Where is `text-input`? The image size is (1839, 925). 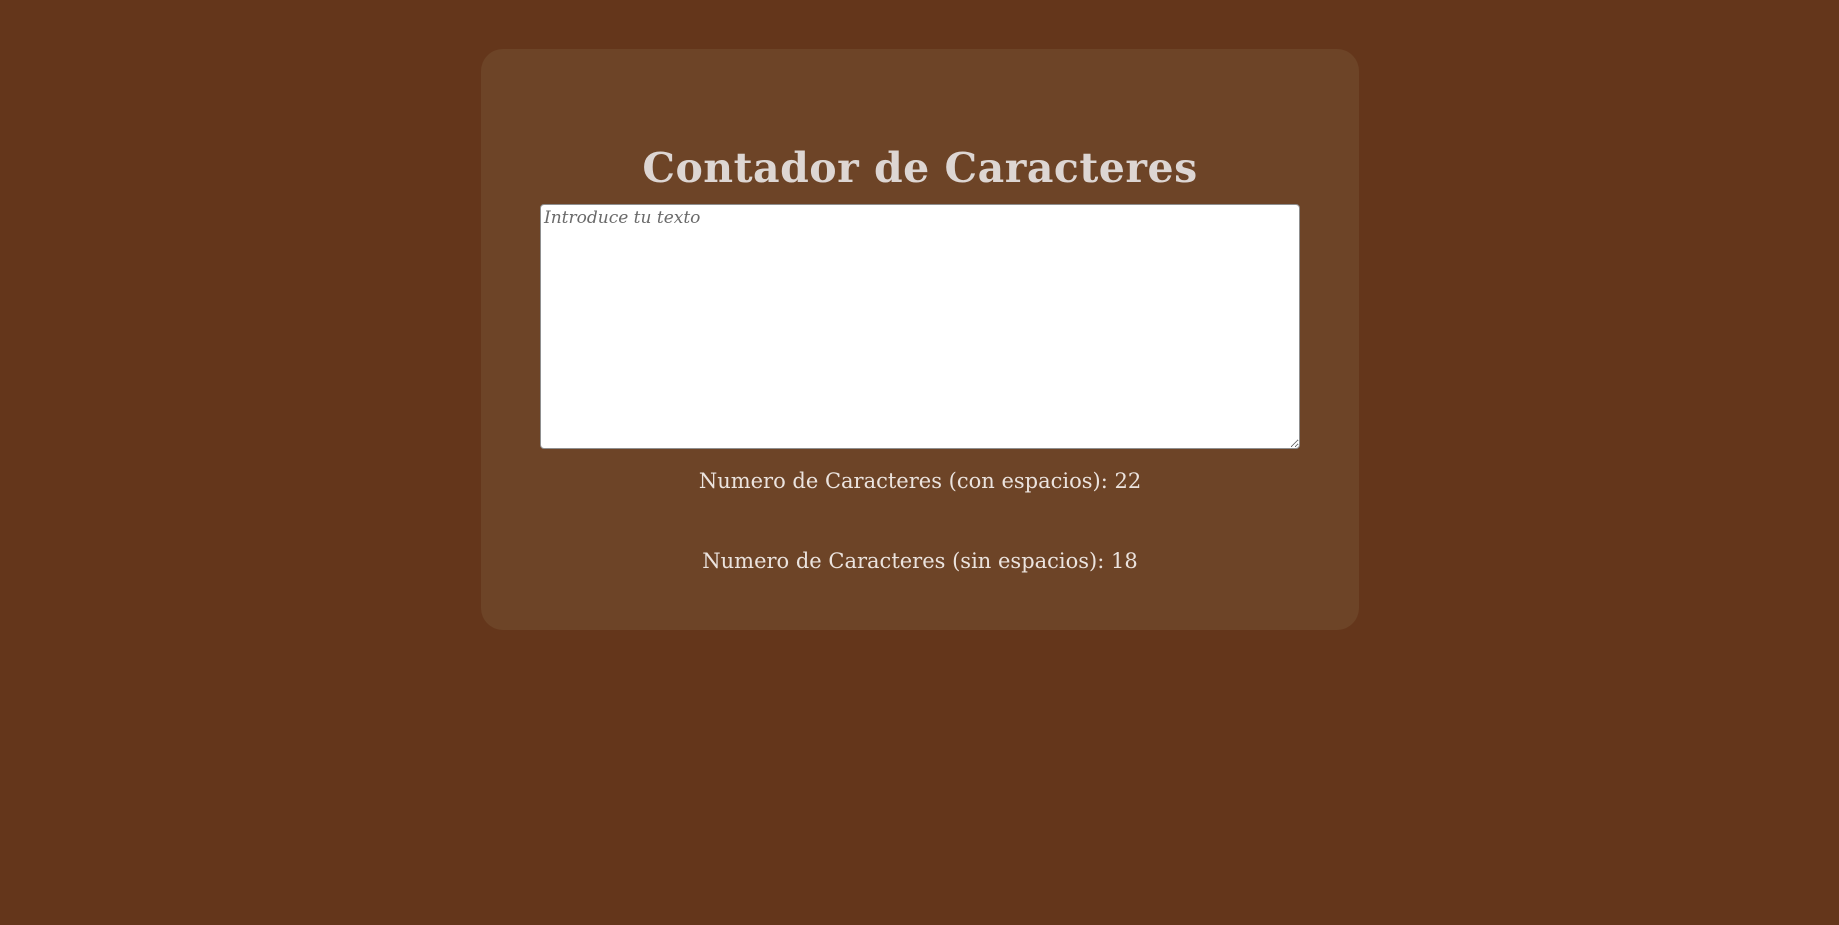 text-input is located at coordinates (920, 326).